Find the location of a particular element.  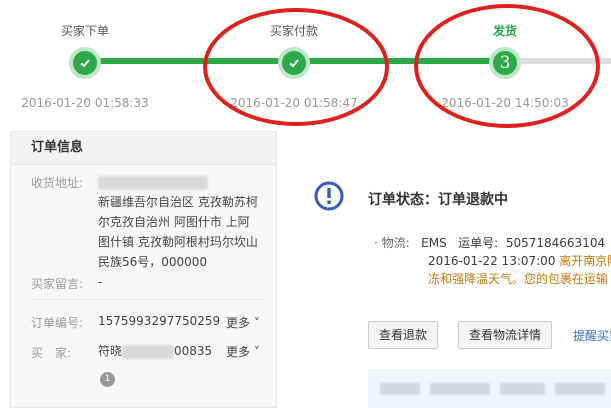

logistics-update-time: 2016-01-22 13:07:00 is located at coordinates (492, 261).